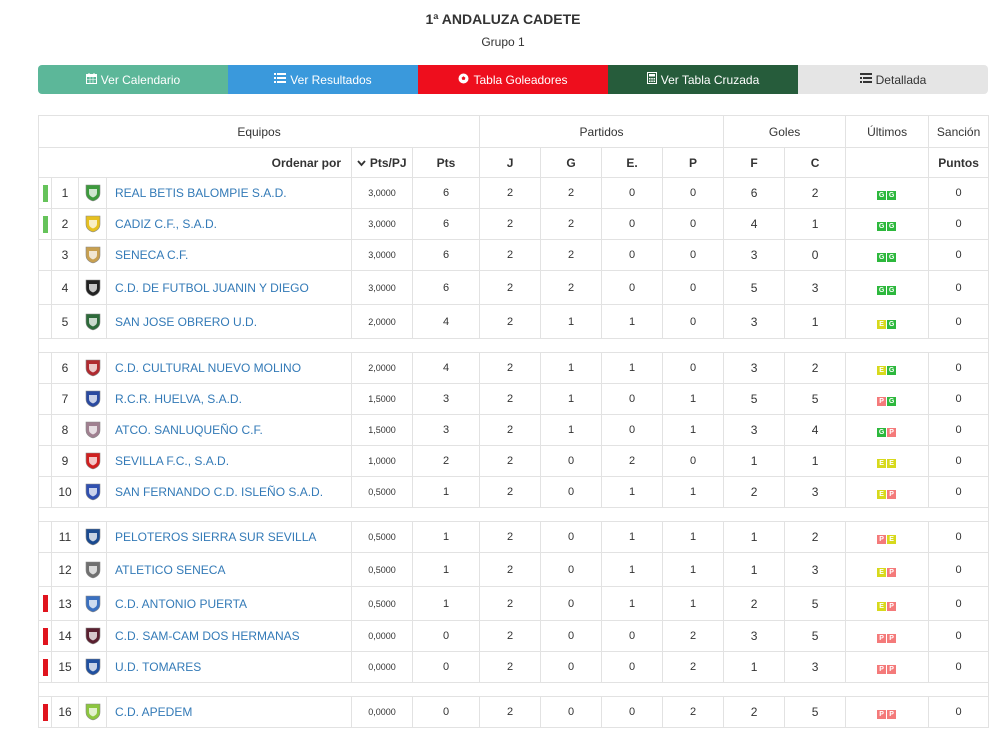 This screenshot has height=752, width=1006. What do you see at coordinates (959, 162) in the screenshot?
I see `puntos-subheader: Puntos` at bounding box center [959, 162].